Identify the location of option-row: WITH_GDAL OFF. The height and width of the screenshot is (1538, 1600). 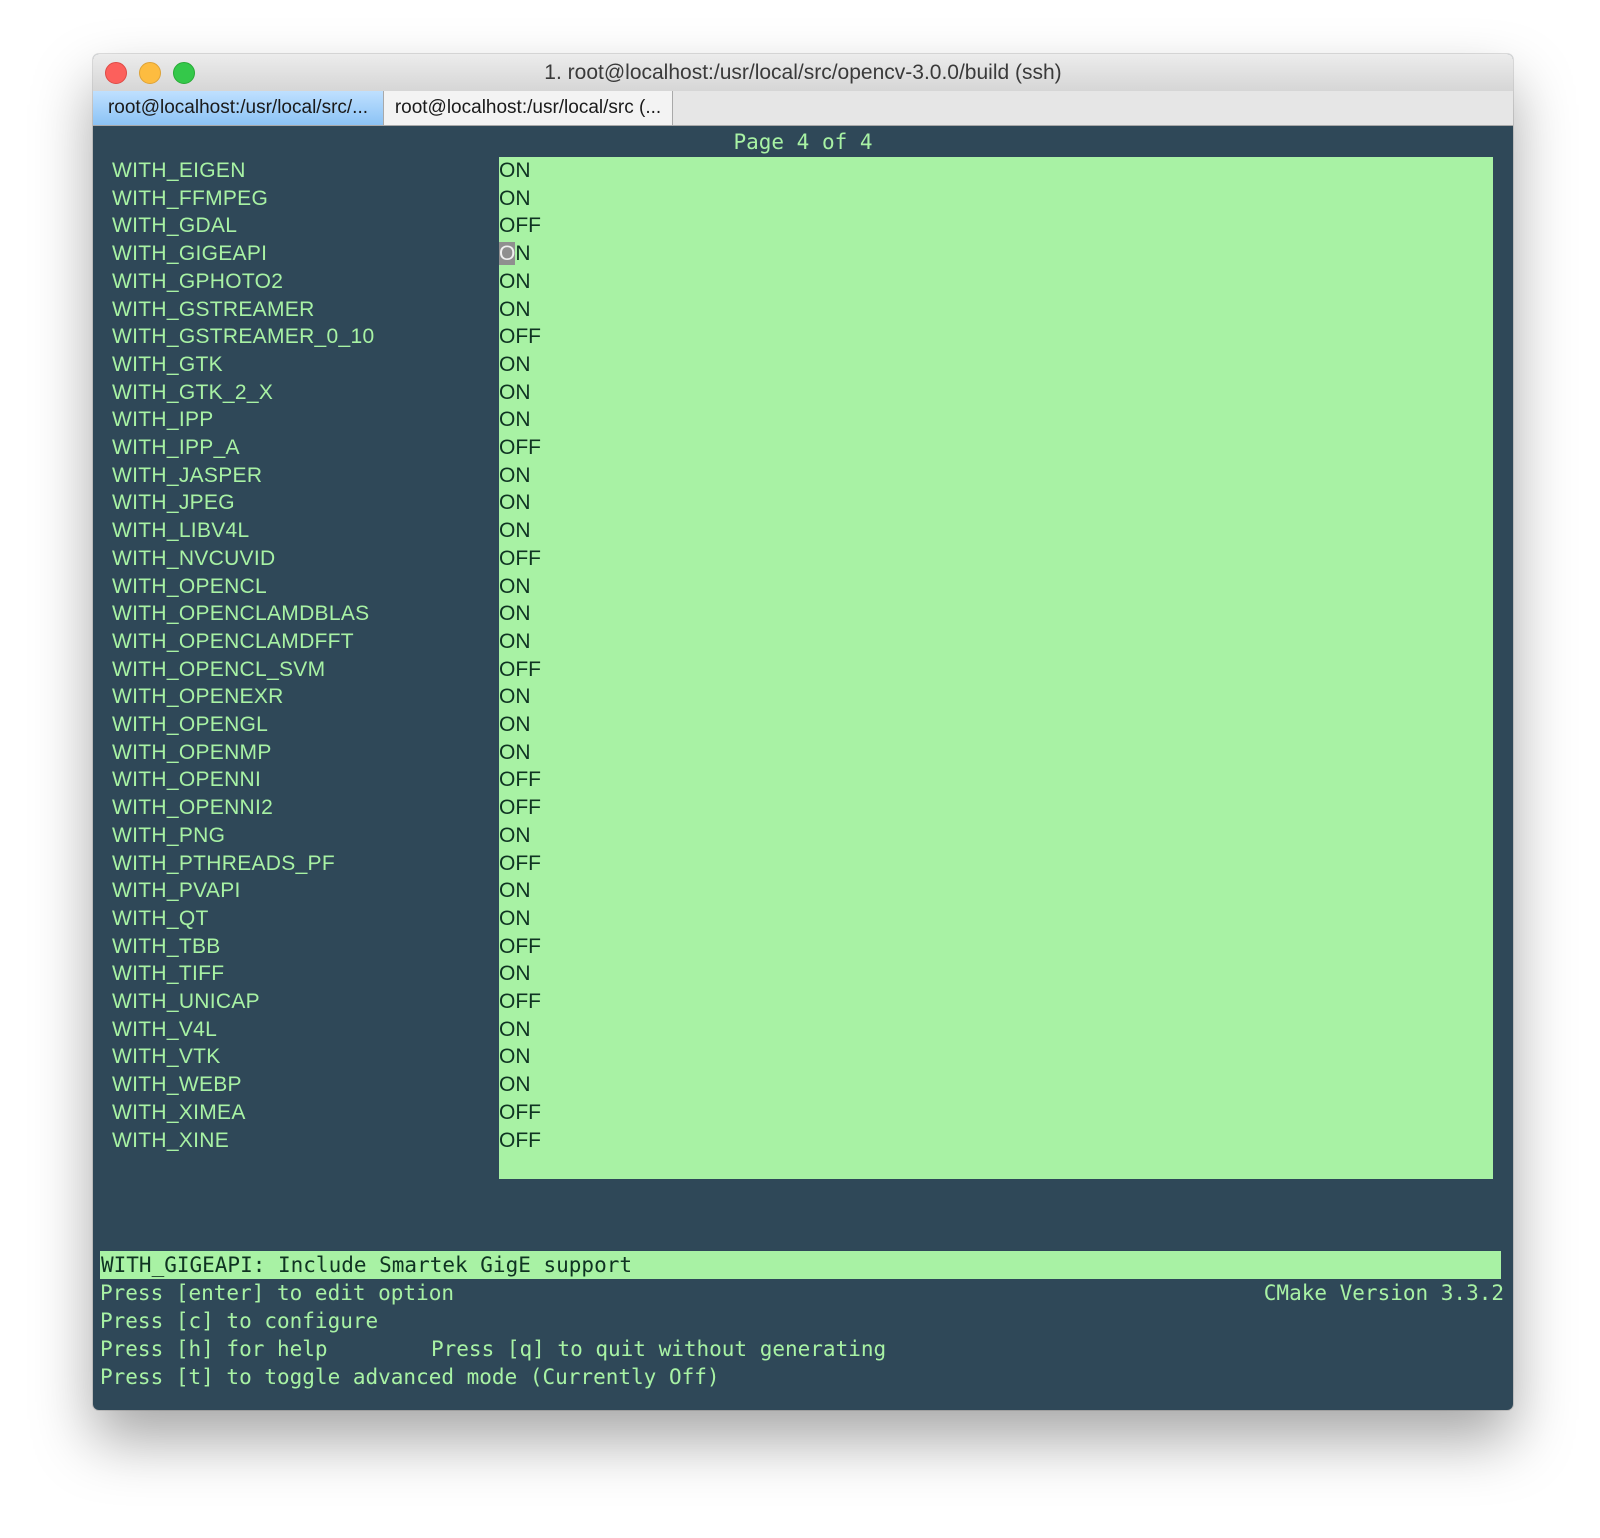
(803, 226).